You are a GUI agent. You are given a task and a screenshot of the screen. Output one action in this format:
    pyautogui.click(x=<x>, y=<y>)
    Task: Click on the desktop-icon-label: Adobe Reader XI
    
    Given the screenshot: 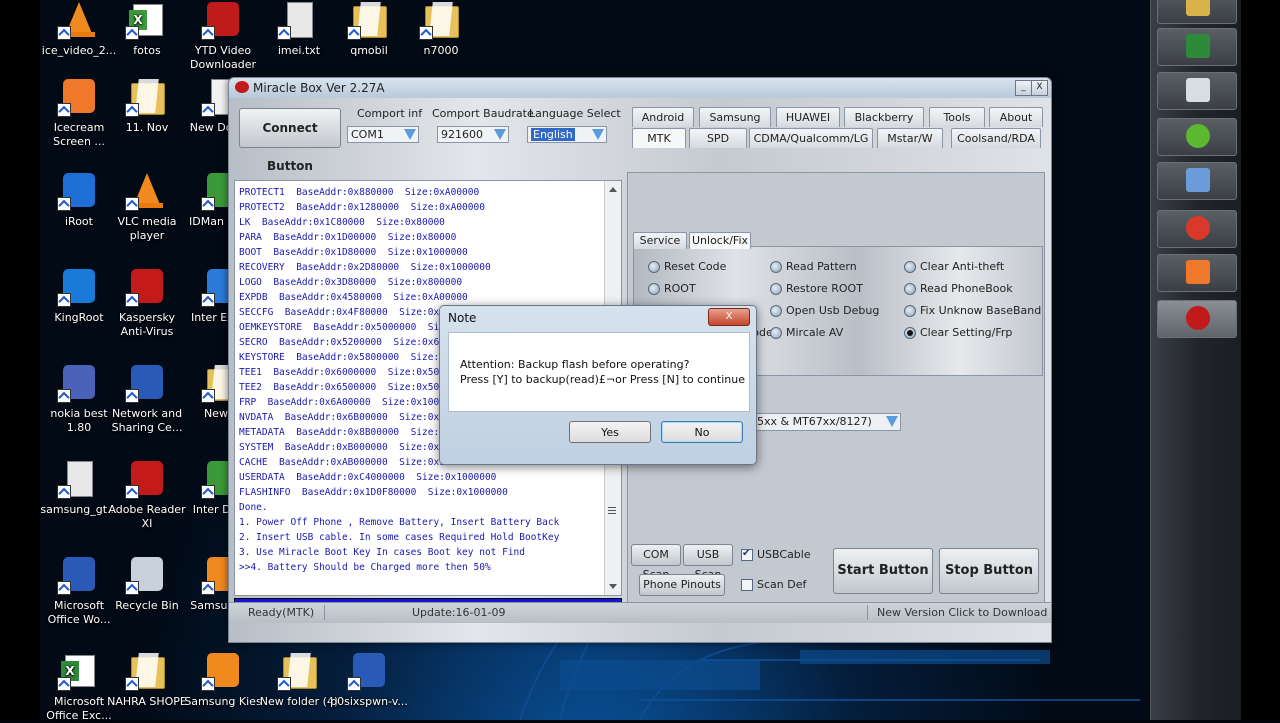 What is the action you would take?
    pyautogui.click(x=147, y=516)
    